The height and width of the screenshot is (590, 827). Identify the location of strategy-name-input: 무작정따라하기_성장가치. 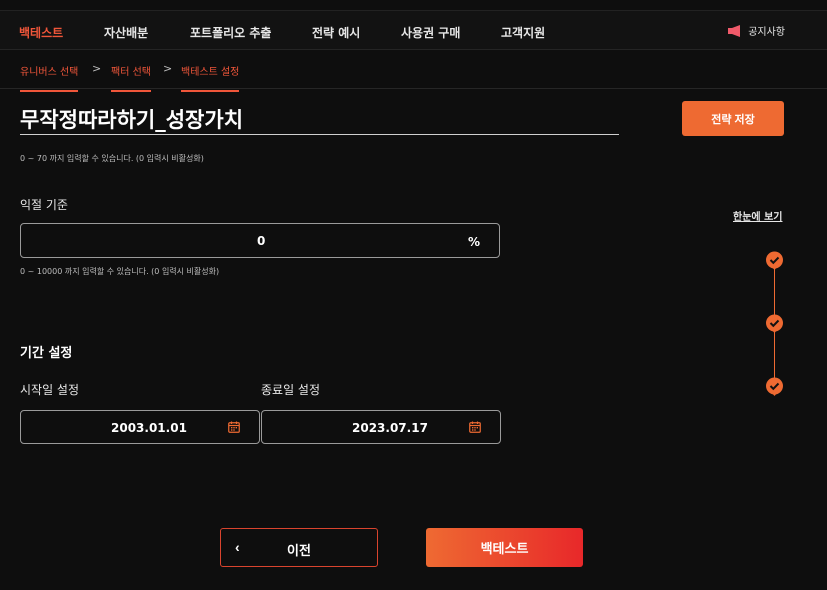
(131, 119).